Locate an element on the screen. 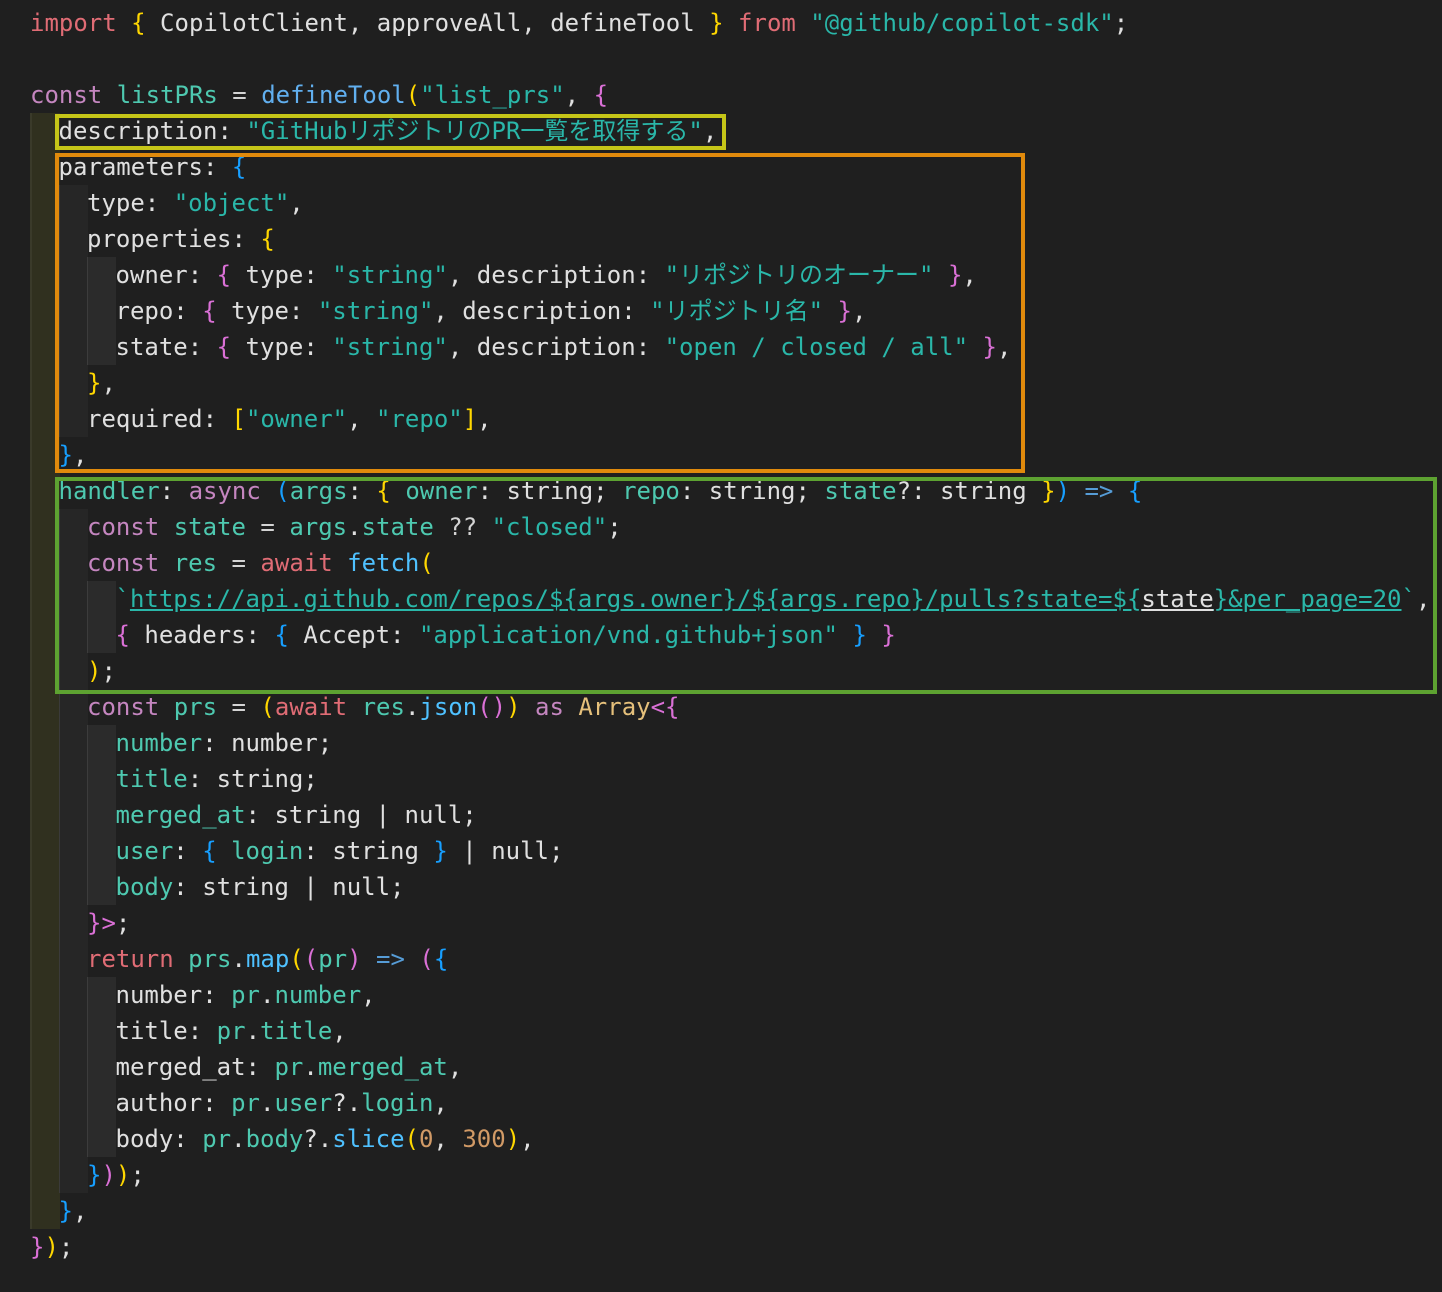  code-token: merged_at is located at coordinates (180, 815).